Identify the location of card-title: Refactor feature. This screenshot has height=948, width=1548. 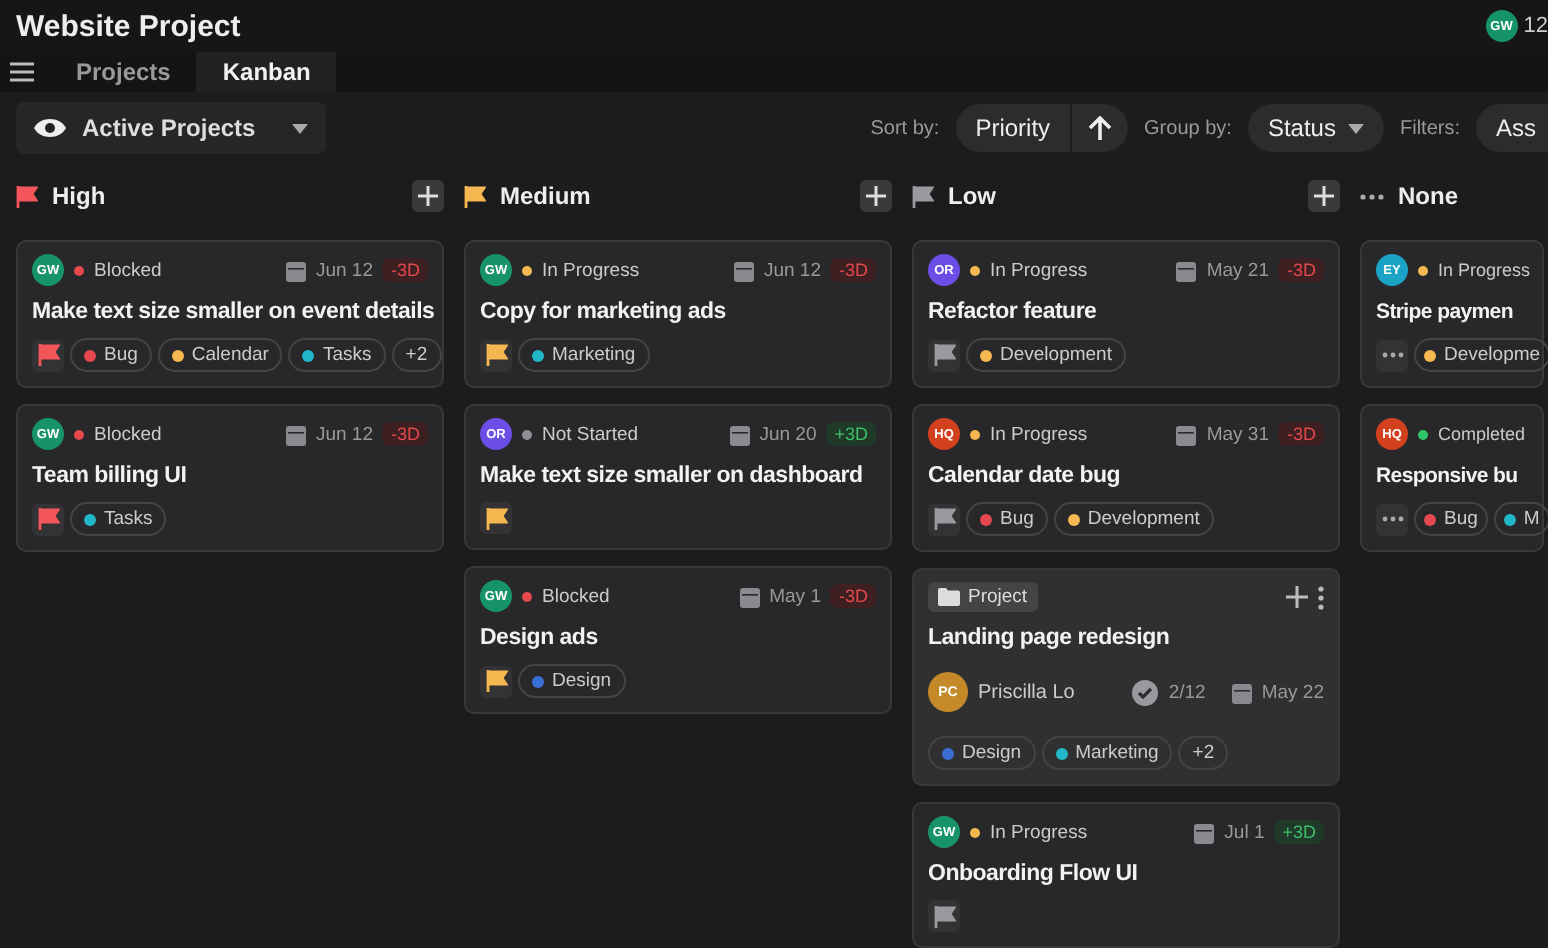
(1013, 312).